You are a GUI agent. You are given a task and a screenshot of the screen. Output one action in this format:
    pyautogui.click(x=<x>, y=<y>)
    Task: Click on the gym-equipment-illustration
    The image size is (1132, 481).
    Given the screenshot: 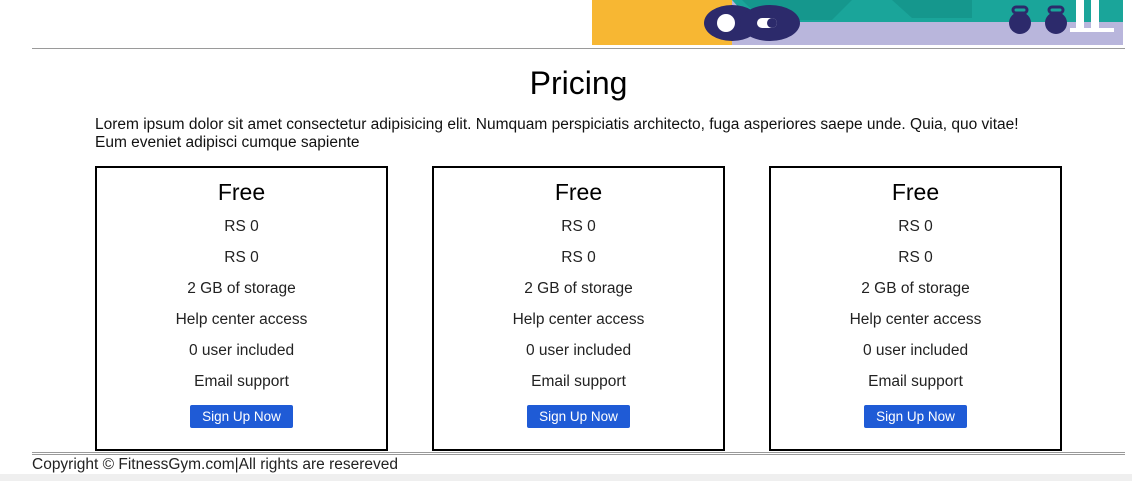 What is the action you would take?
    pyautogui.click(x=857, y=22)
    